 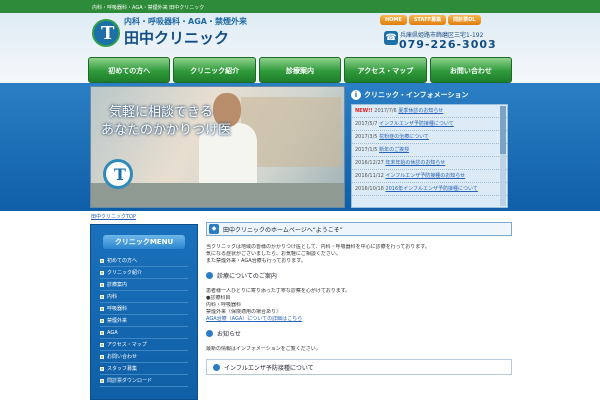 I want to click on info-header: i クリニック・インフォメーション, so click(x=429, y=95).